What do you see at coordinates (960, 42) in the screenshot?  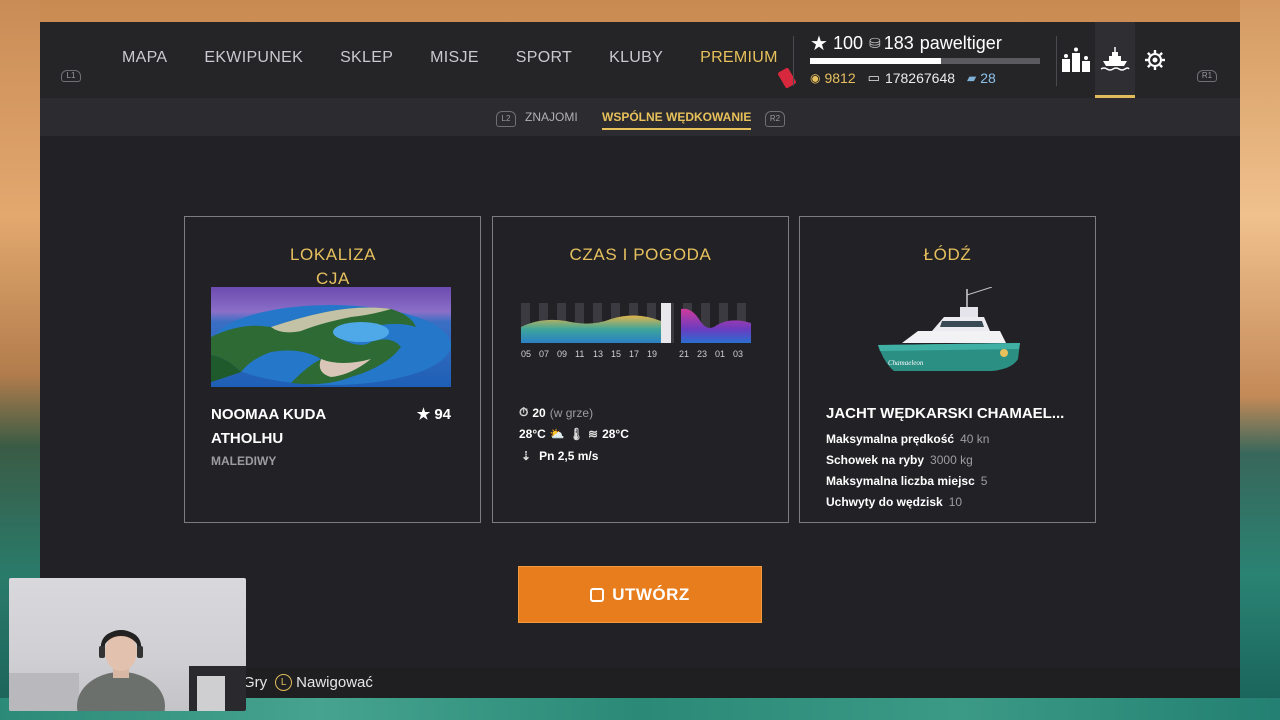 I see `player-name: paweltiger` at bounding box center [960, 42].